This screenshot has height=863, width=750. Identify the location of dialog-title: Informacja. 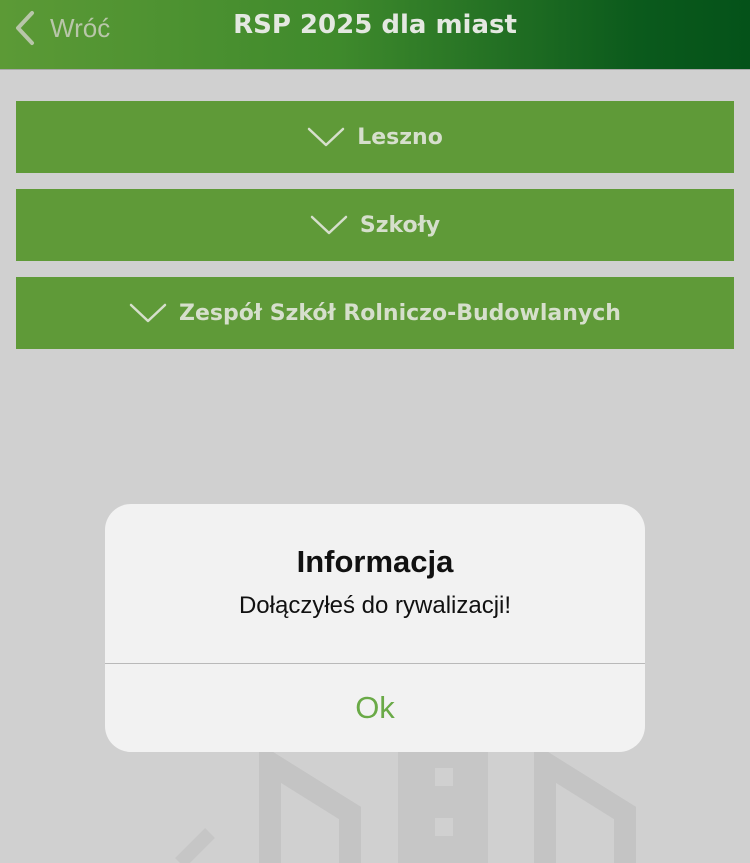
(375, 561).